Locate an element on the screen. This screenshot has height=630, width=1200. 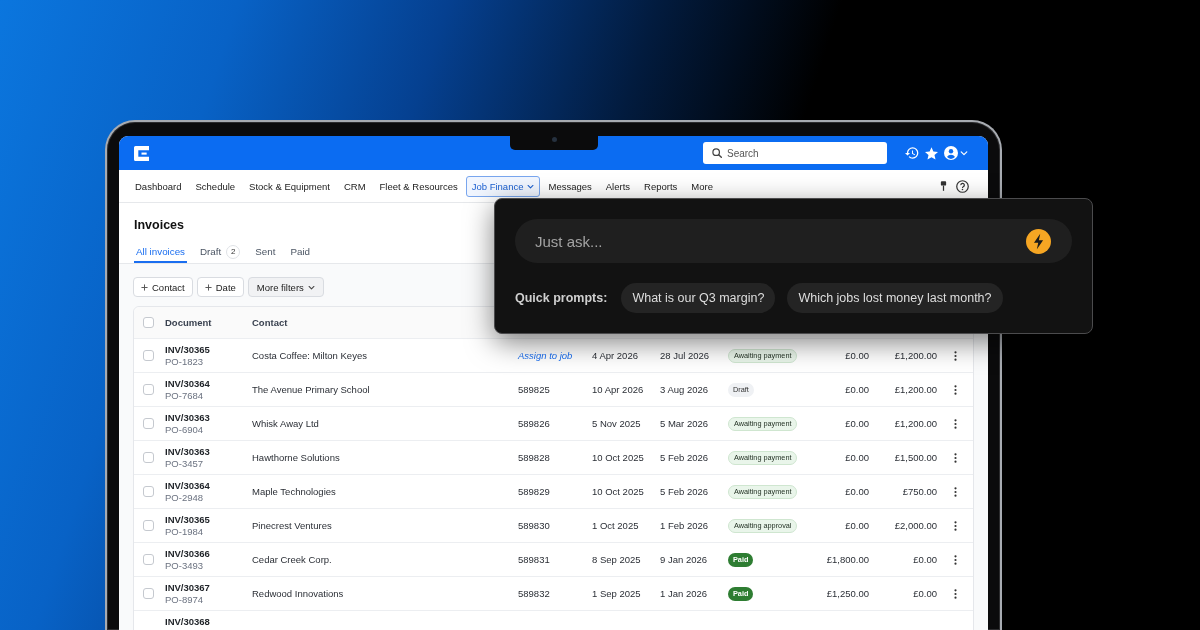
lightning-icon is located at coordinates (1038, 241).